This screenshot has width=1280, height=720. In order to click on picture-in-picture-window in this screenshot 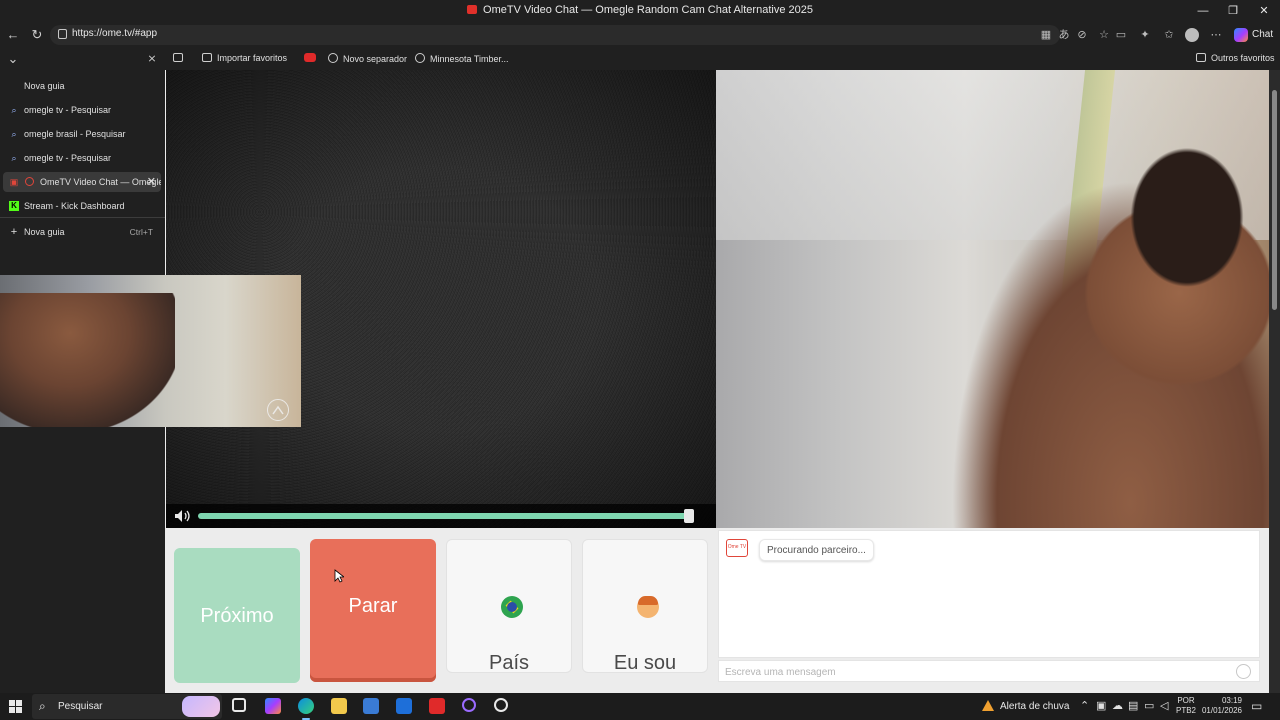, I will do `click(150, 351)`.